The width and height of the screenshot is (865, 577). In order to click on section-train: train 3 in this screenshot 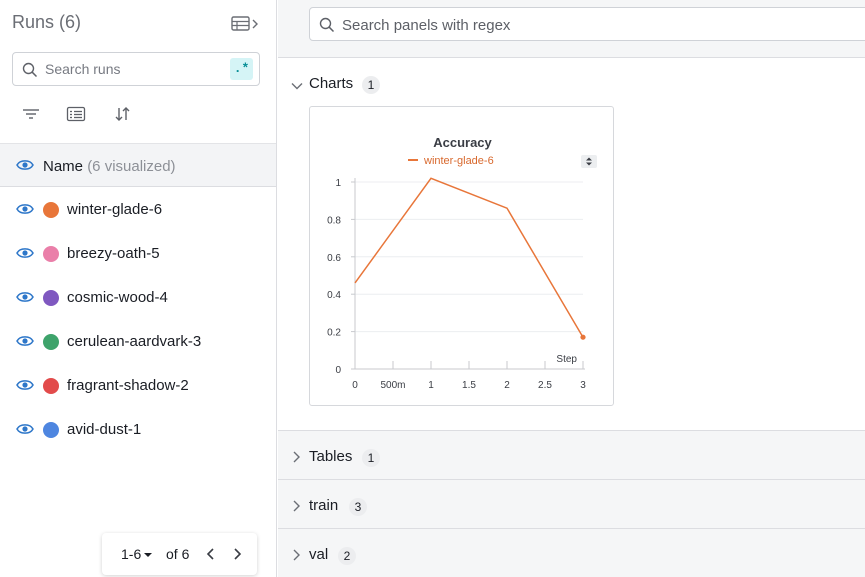, I will do `click(571, 504)`.